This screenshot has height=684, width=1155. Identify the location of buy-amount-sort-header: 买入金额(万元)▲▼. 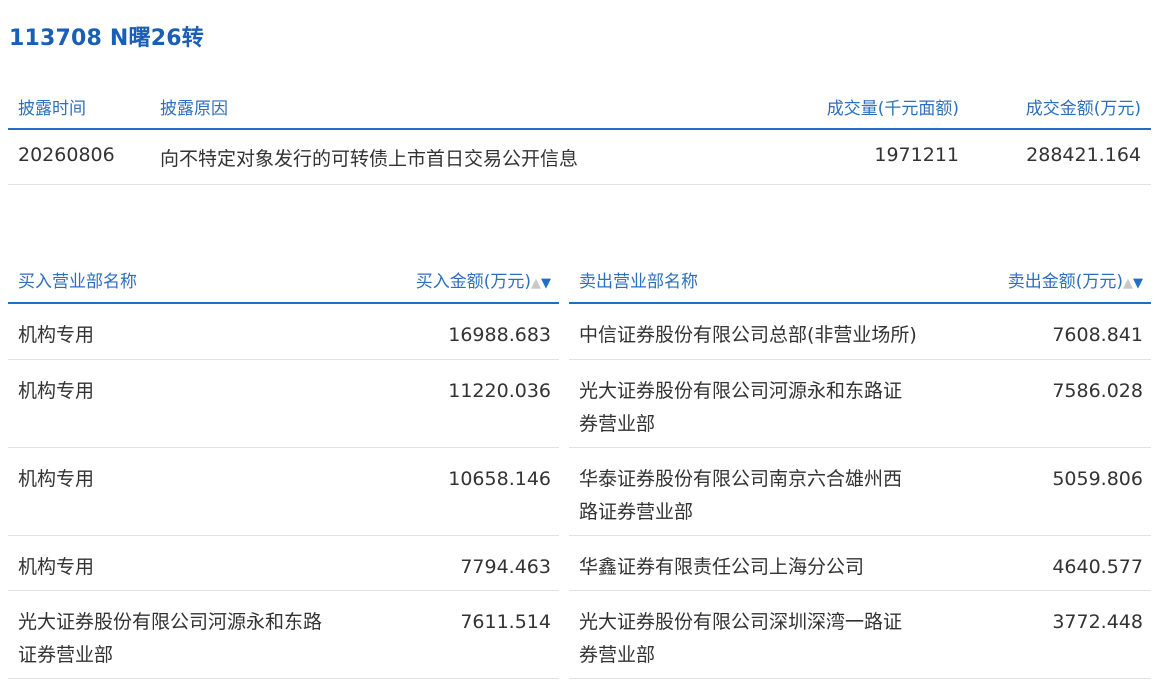
(483, 279).